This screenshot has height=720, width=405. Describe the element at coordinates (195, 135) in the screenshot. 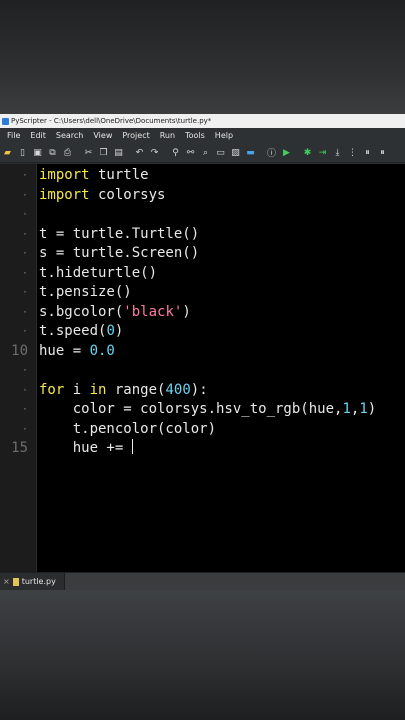

I see `menu-tools: Tools` at that location.